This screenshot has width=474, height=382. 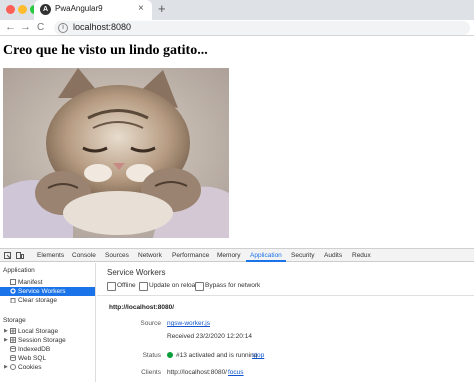 I want to click on inspect-icon, so click(x=7, y=255).